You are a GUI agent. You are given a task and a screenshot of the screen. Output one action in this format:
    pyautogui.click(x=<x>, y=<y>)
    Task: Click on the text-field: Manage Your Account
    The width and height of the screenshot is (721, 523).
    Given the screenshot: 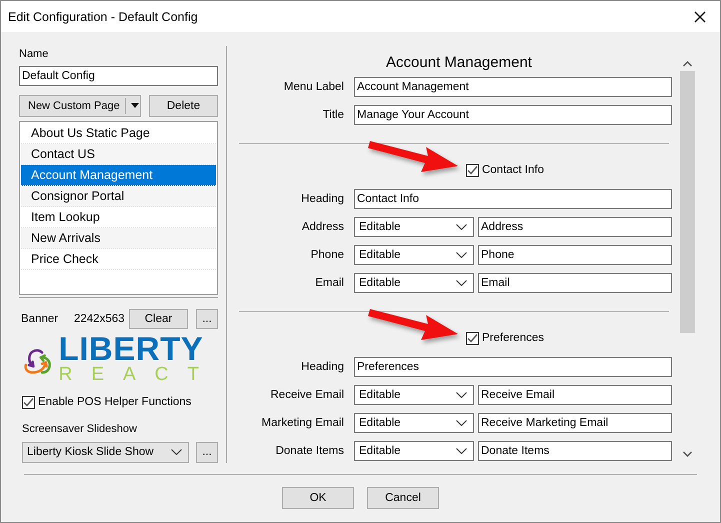 What is the action you would take?
    pyautogui.click(x=513, y=115)
    